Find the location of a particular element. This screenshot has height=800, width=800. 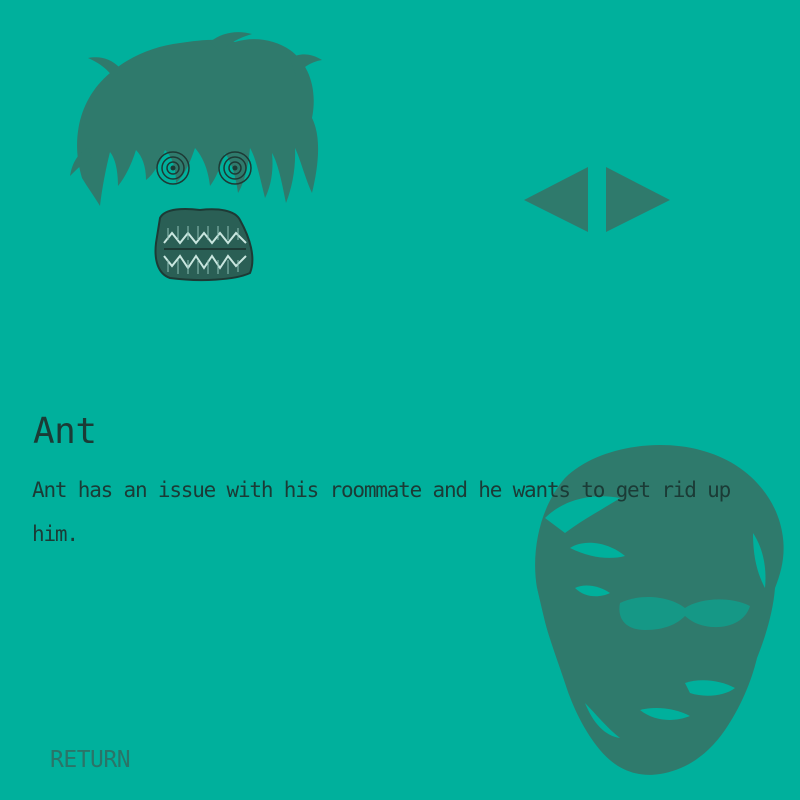

character-name: Ant is located at coordinates (65, 431).